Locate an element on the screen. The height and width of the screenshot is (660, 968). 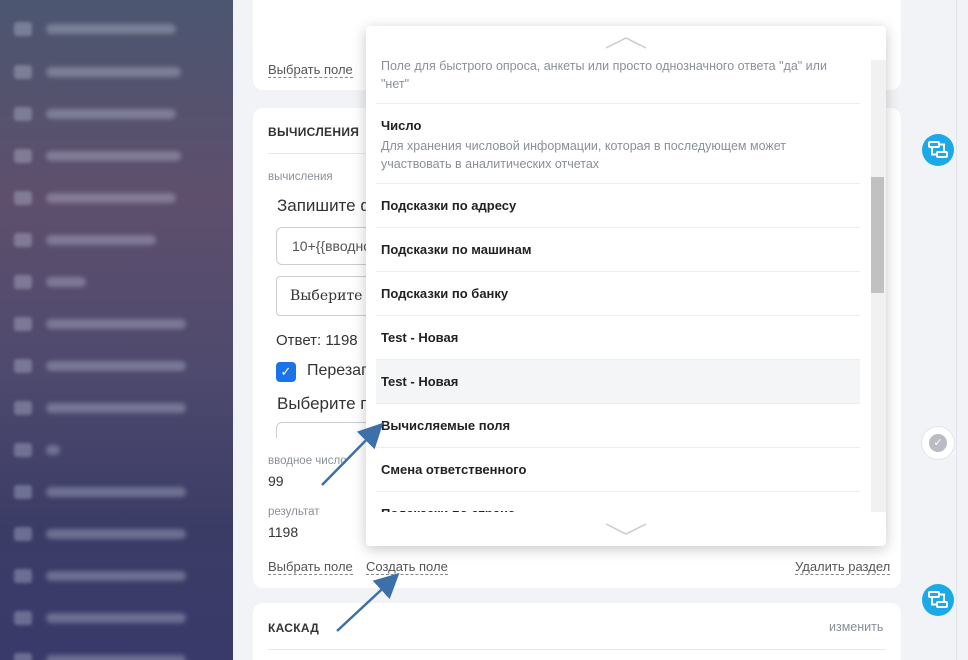
item-title: Подсказки по адресу is located at coordinates (449, 205).